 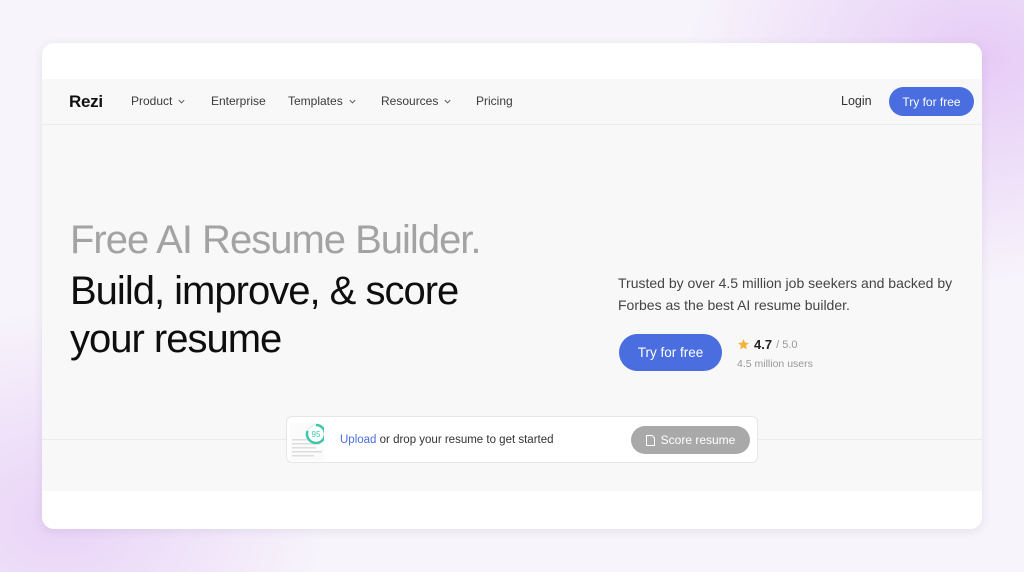 I want to click on score-resume-button: Score resume, so click(x=690, y=440).